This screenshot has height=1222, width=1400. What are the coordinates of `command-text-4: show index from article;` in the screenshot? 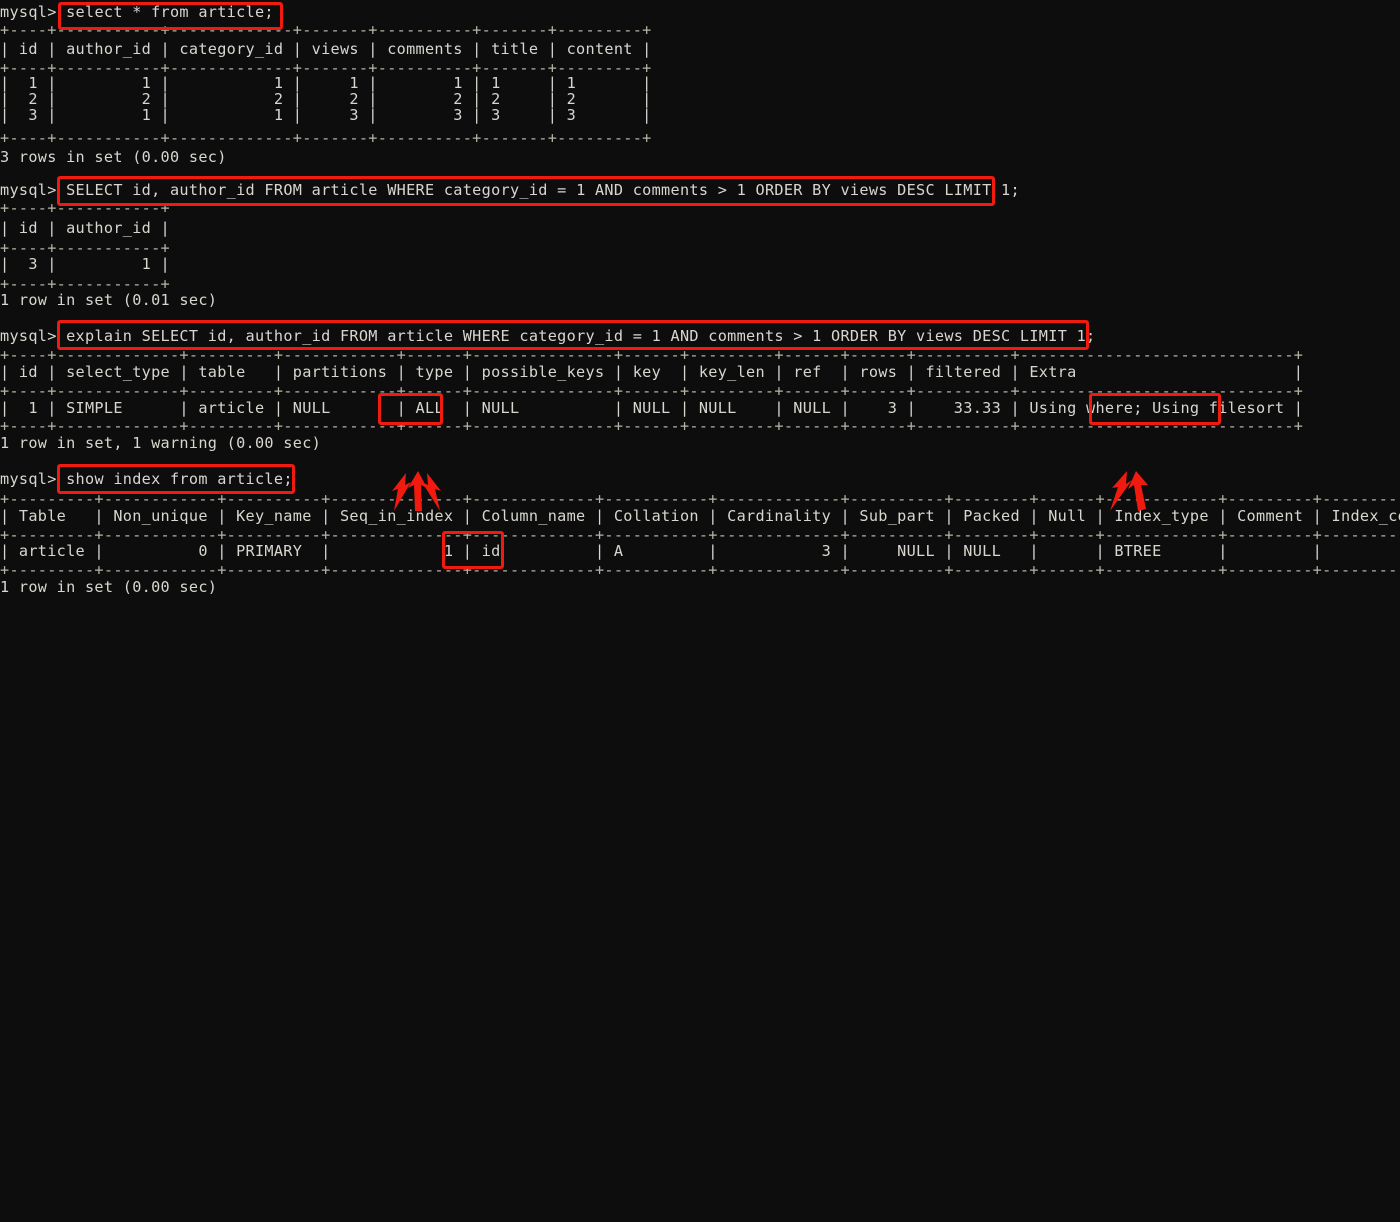 It's located at (179, 479).